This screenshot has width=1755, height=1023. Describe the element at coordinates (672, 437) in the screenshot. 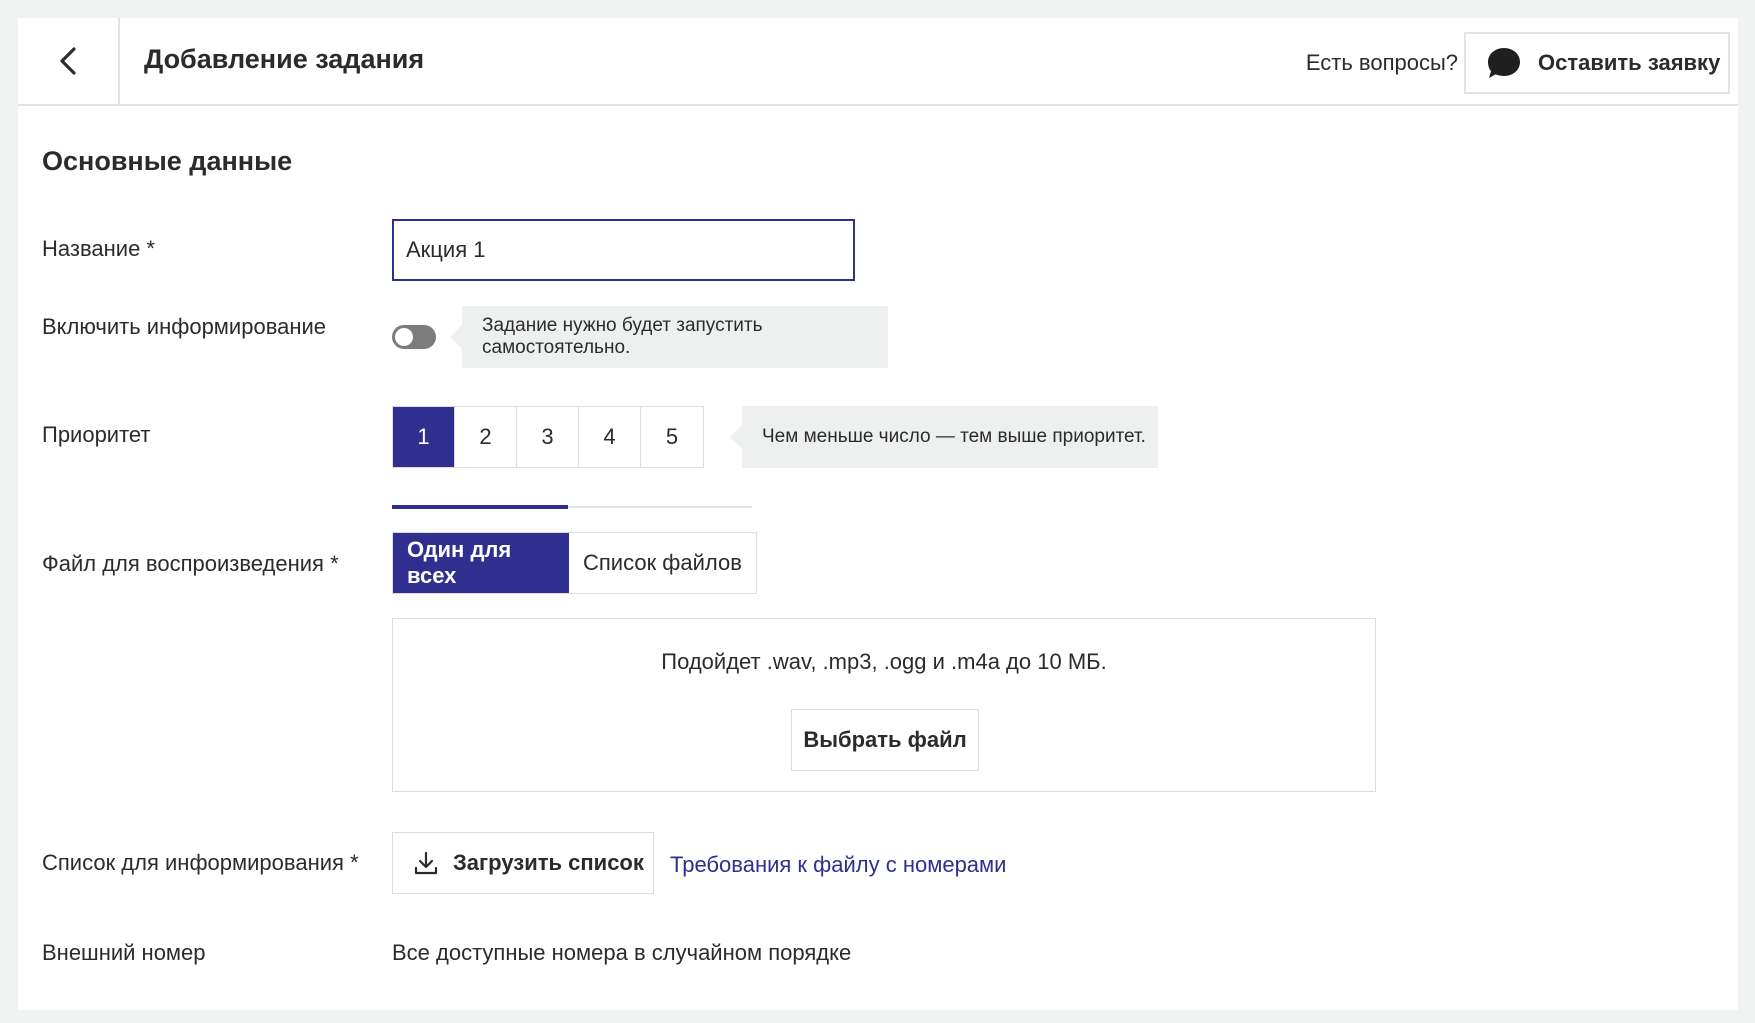

I see `priority-option-5: 5` at that location.